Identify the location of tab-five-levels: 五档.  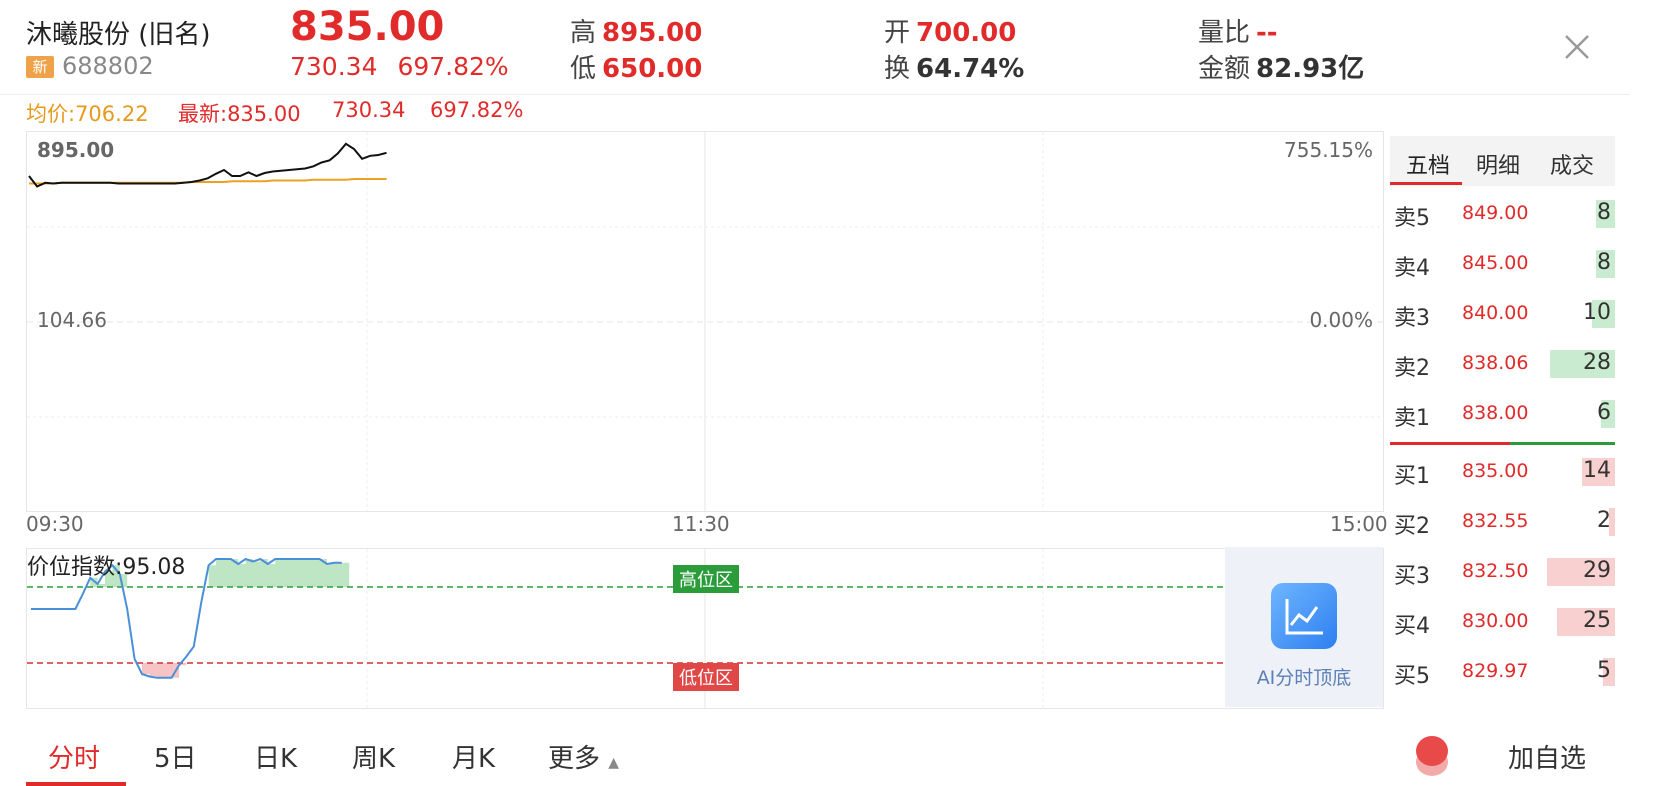
(1428, 164).